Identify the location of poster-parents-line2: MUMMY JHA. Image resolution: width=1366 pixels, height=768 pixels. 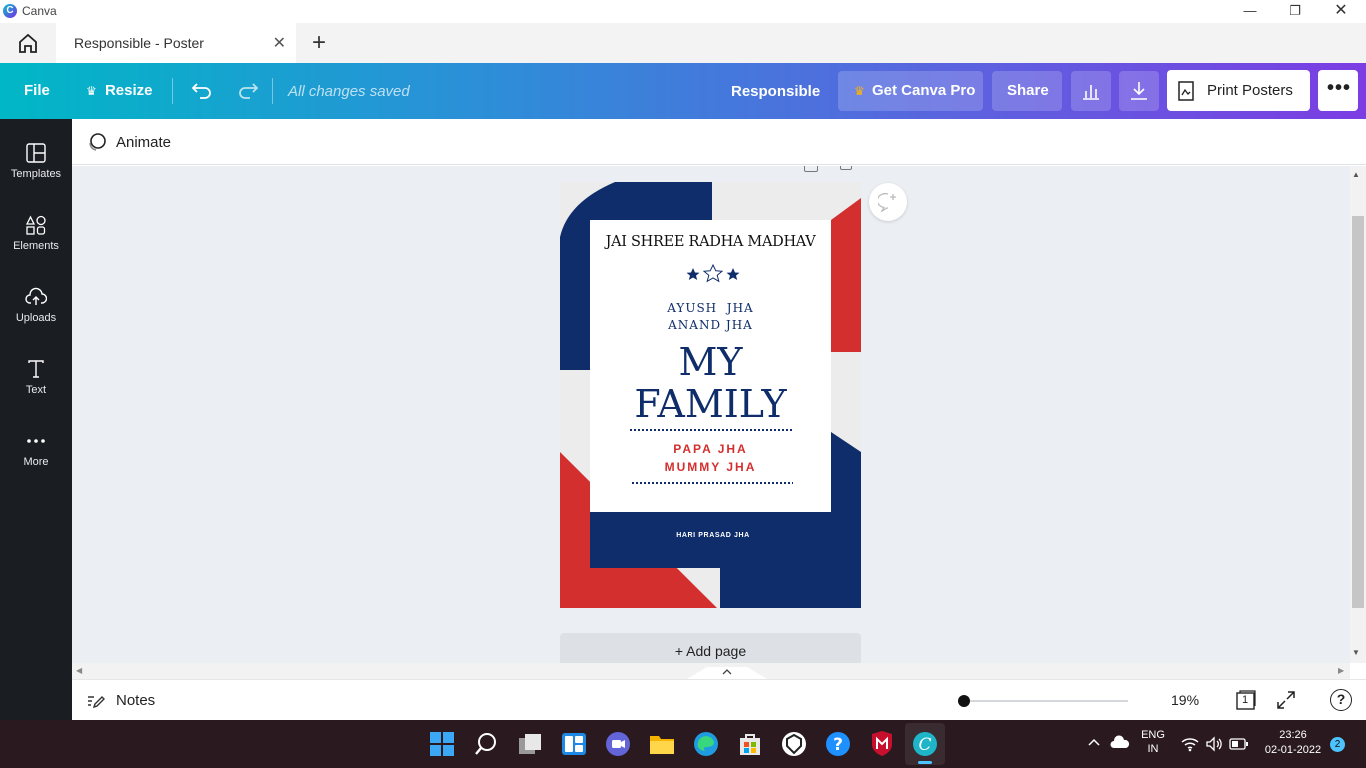
(710, 467).